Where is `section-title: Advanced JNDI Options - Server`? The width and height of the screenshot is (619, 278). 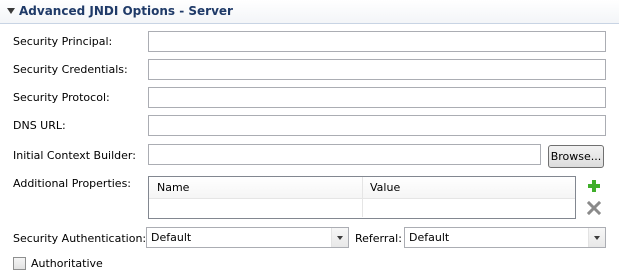
section-title: Advanced JNDI Options - Server is located at coordinates (126, 11).